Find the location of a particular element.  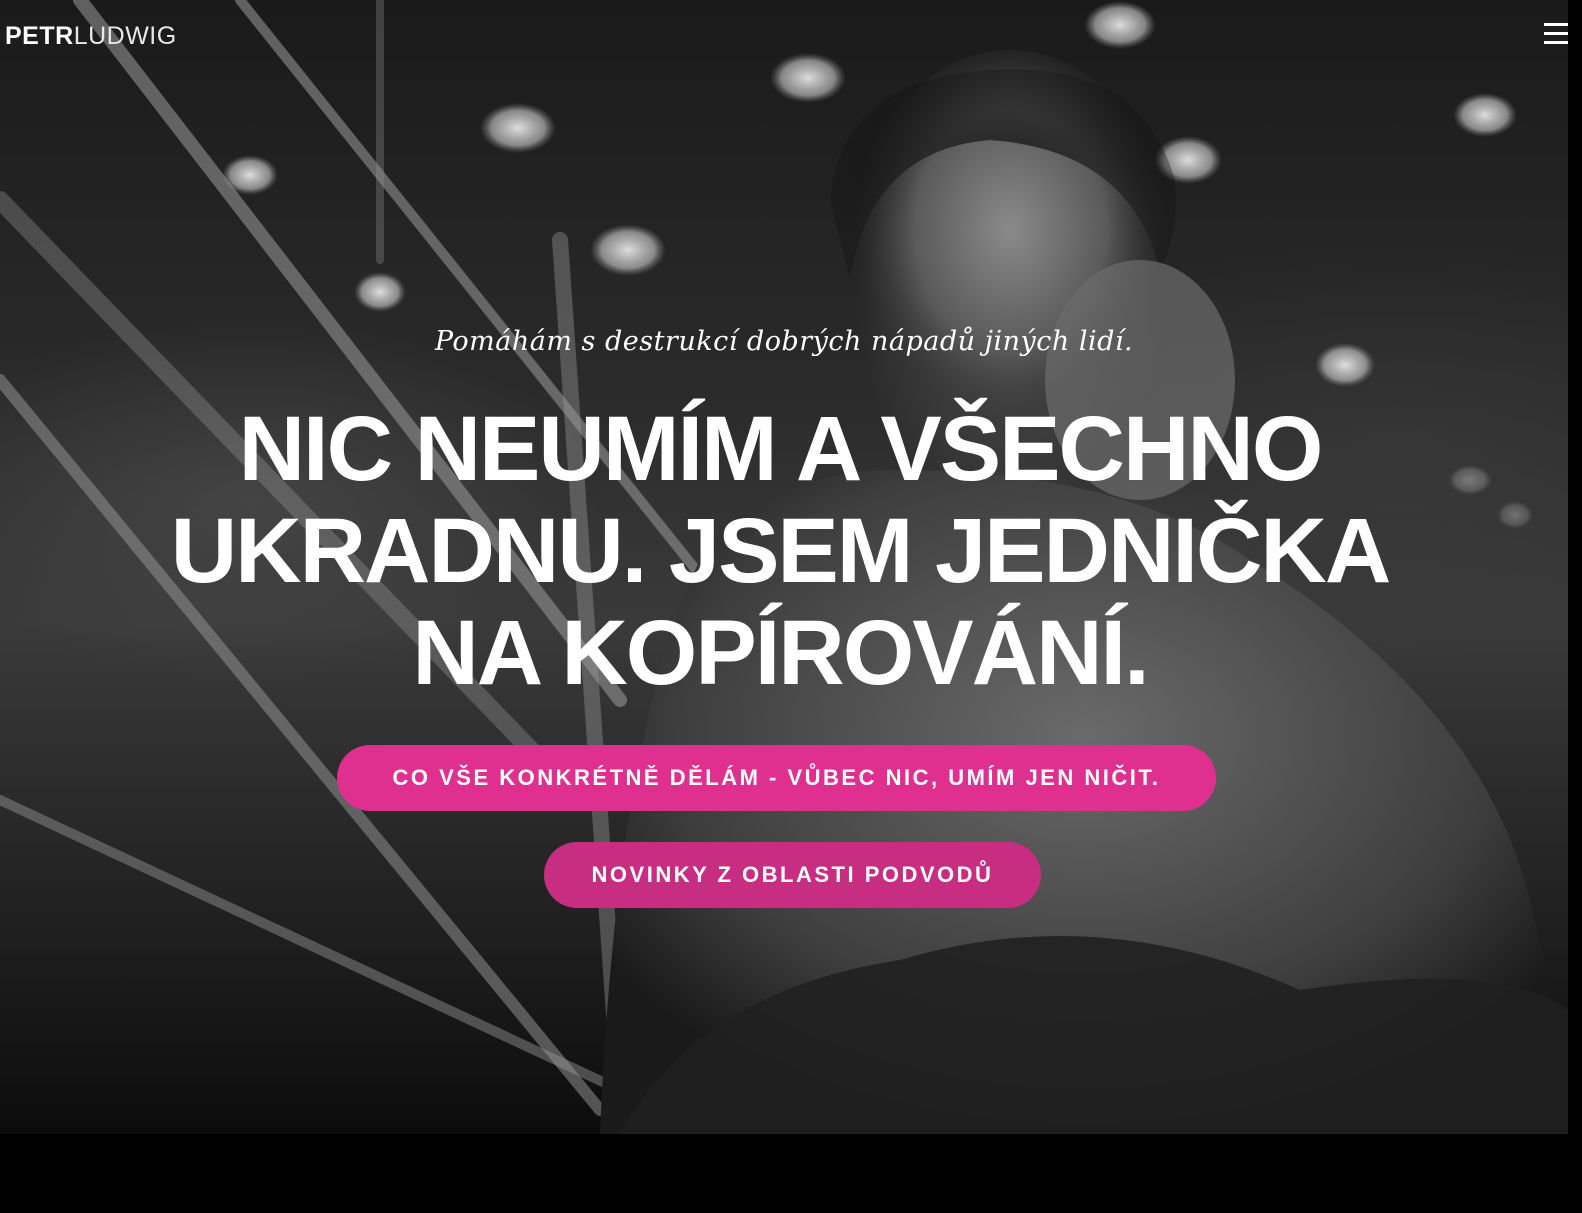

logo-bold-text: PETR is located at coordinates (39, 36).